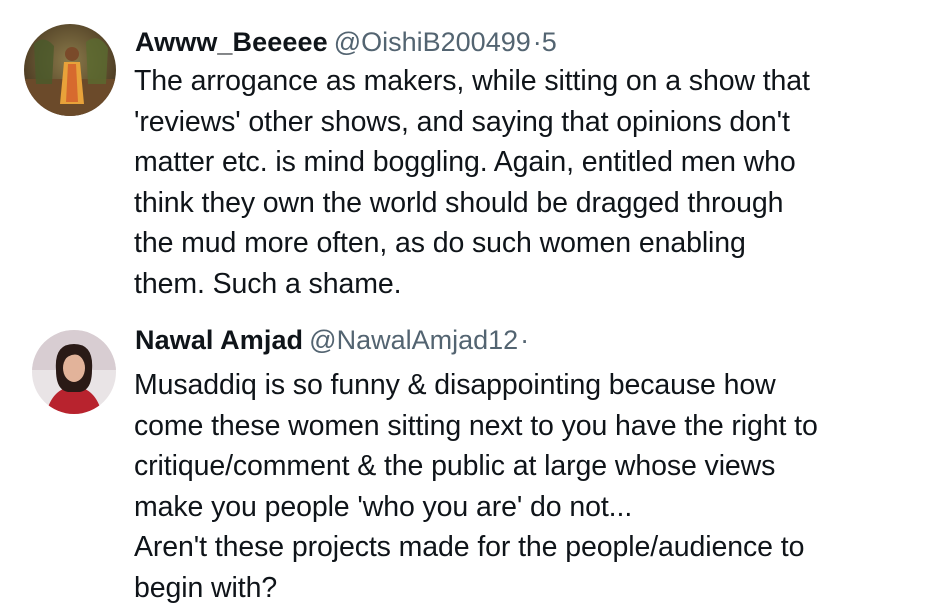 Image resolution: width=949 pixels, height=608 pixels. I want to click on tweet-header: Awww_Beeeee @OishiB200499·5, so click(346, 42).